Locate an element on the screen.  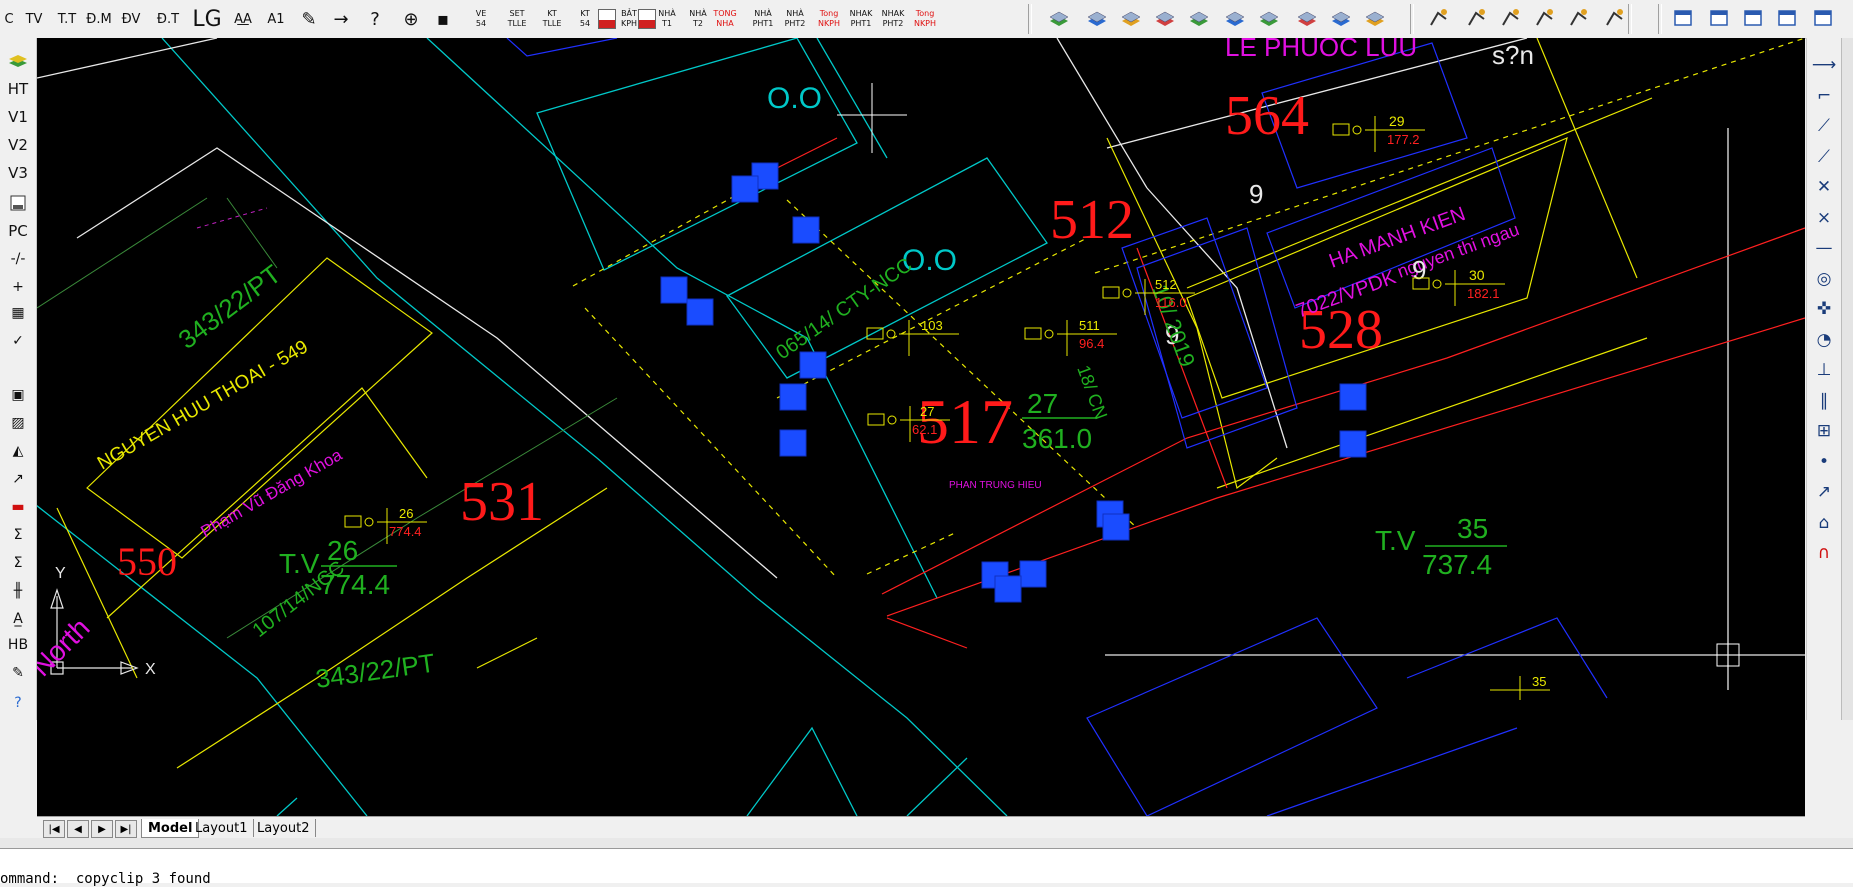
tool-a1: A1 is located at coordinates (276, 19).